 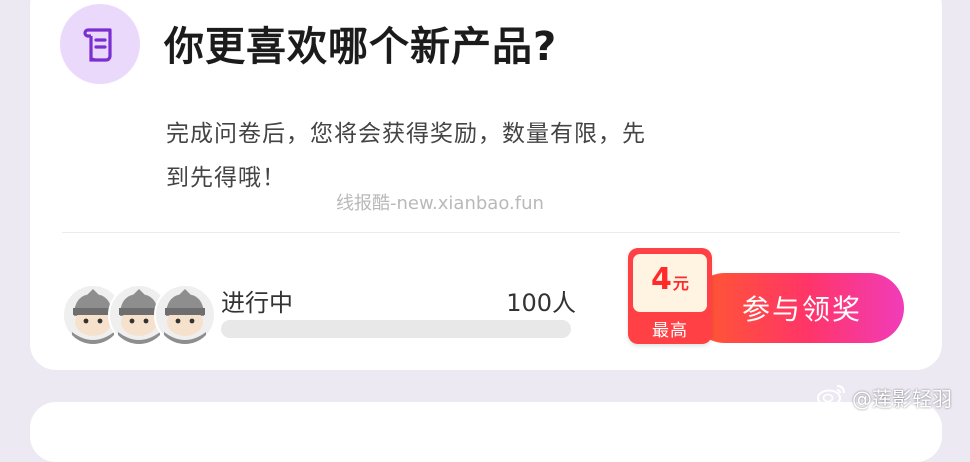 What do you see at coordinates (361, 47) in the screenshot?
I see `survey-title: 你更喜欢哪个新产品?` at bounding box center [361, 47].